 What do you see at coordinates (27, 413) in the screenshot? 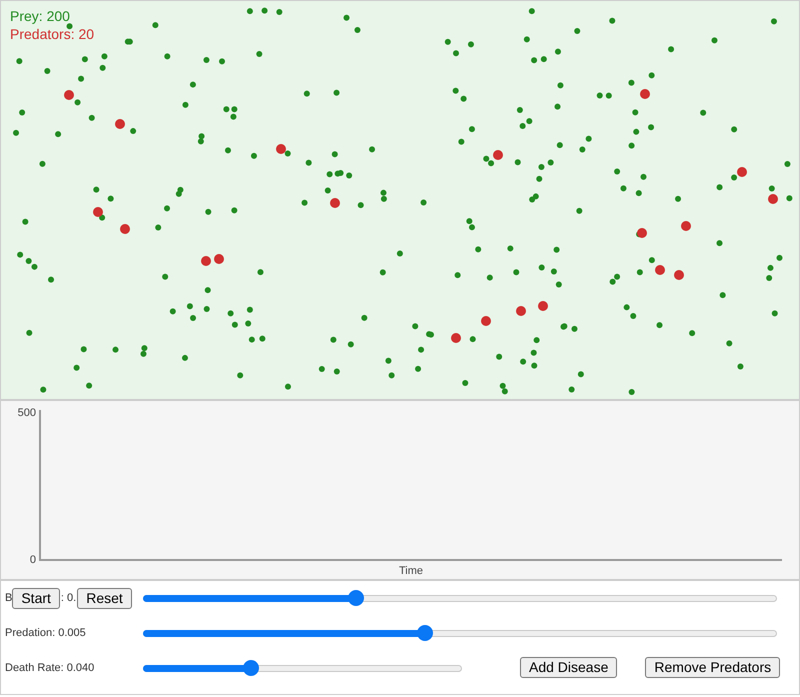
I see `axis-tick-label: 500` at bounding box center [27, 413].